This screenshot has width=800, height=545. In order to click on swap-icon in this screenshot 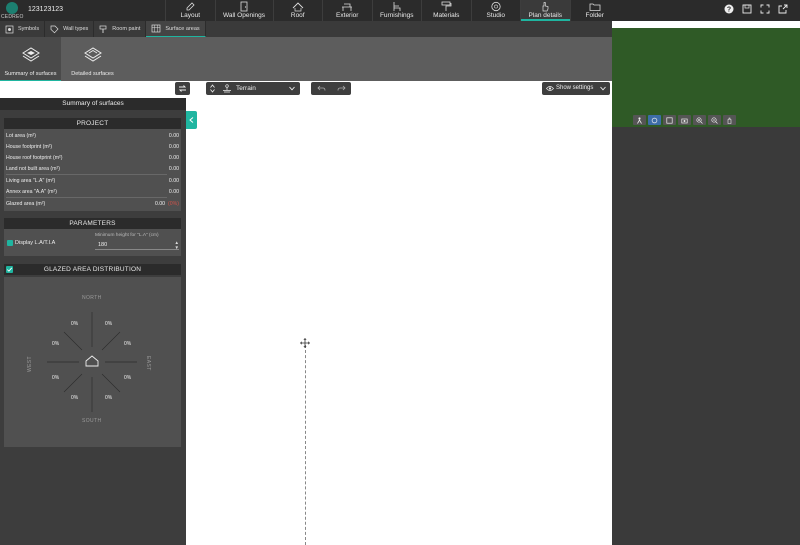, I will do `click(182, 88)`.